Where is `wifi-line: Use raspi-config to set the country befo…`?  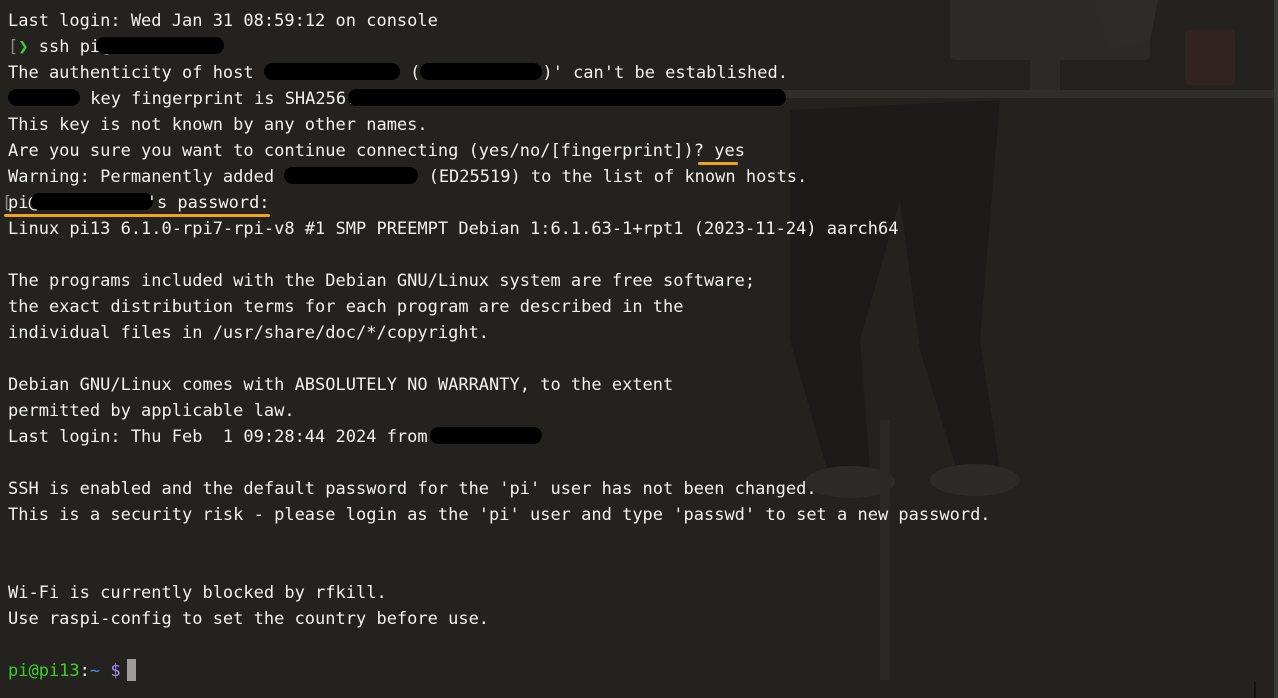 wifi-line: Use raspi-config to set the country befo… is located at coordinates (249, 619).